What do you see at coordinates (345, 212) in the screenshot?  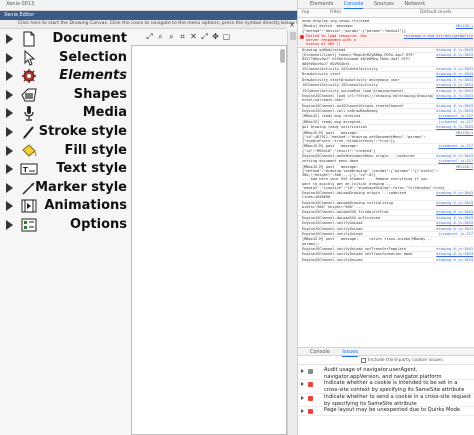 I see `console-message: EngineJSChannel.doLoadSVG fileObjectFree` at bounding box center [345, 212].